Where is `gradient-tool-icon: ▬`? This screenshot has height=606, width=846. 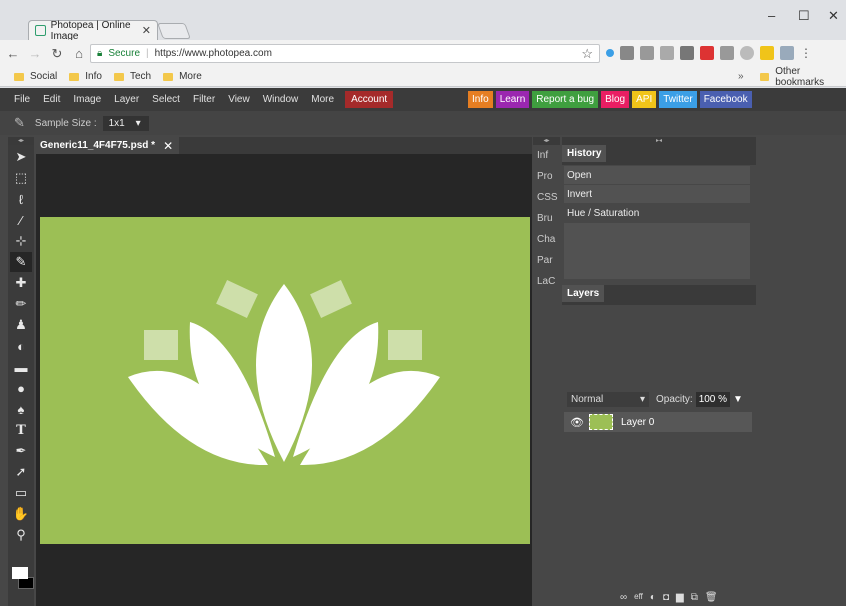 gradient-tool-icon: ▬ is located at coordinates (21, 367).